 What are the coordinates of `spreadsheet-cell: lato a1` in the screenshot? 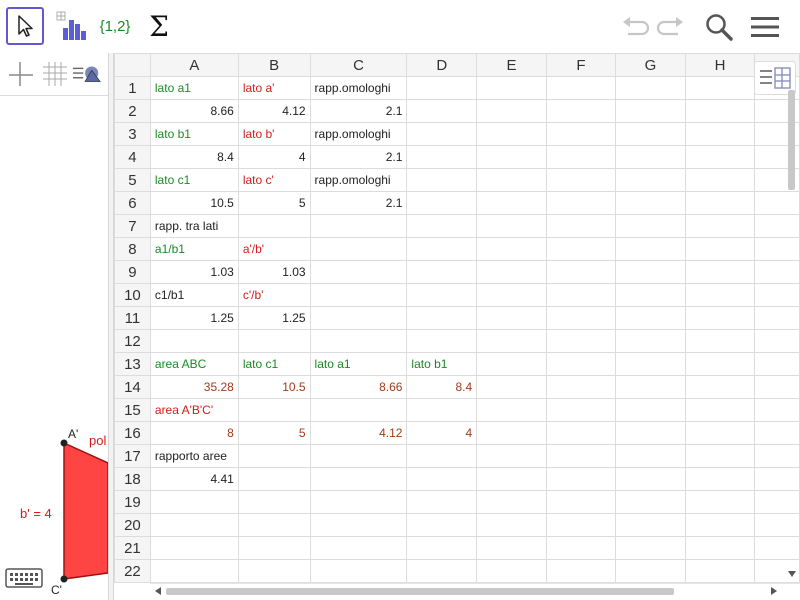 It's located at (194, 88).